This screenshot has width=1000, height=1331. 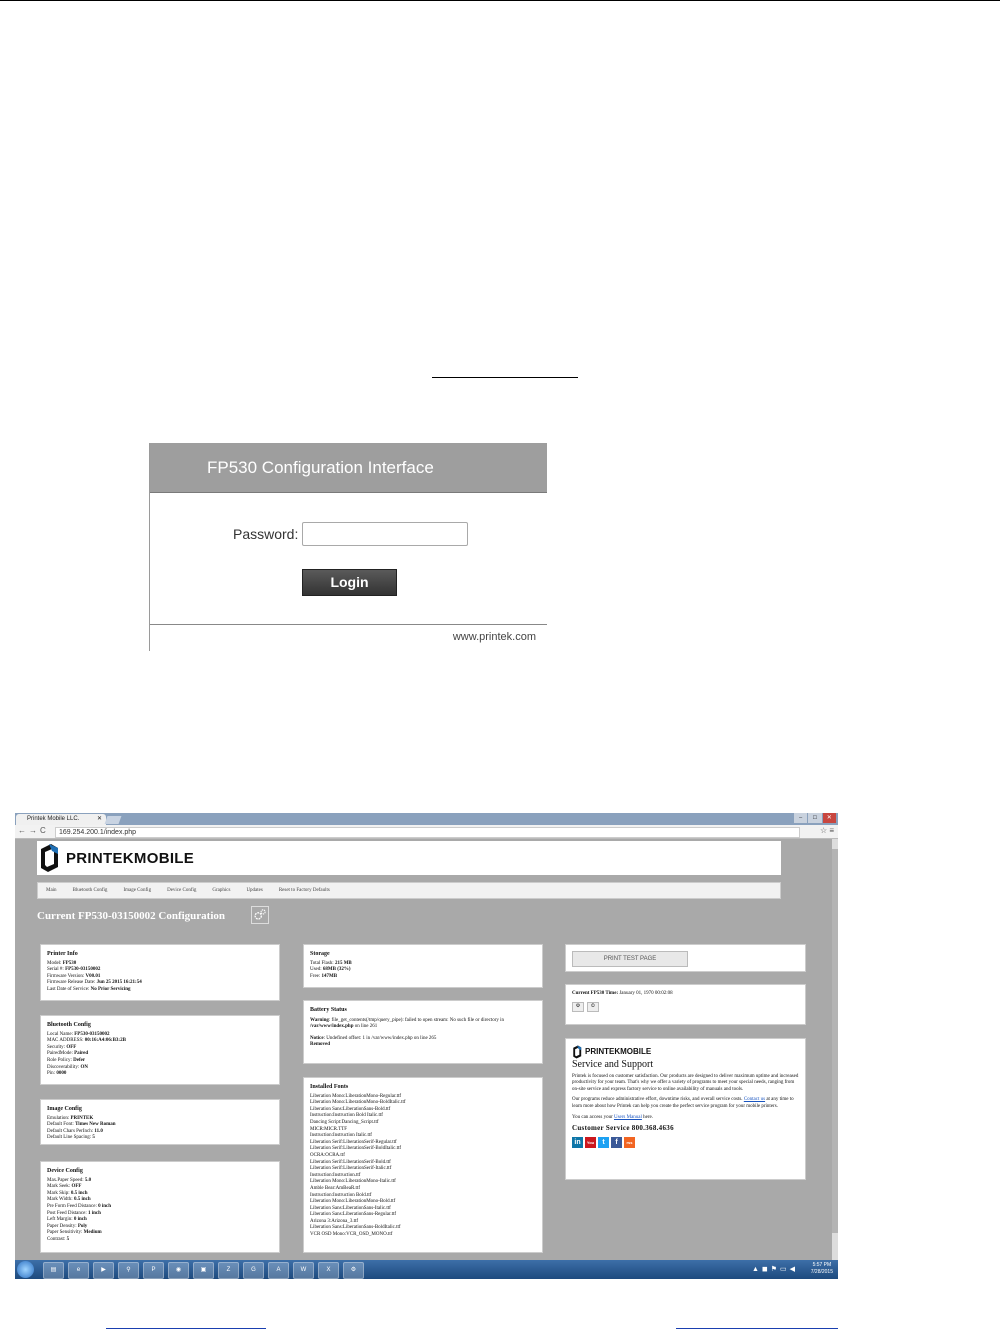 What do you see at coordinates (58, 1239) in the screenshot?
I see `info-row: Contrast: 5` at bounding box center [58, 1239].